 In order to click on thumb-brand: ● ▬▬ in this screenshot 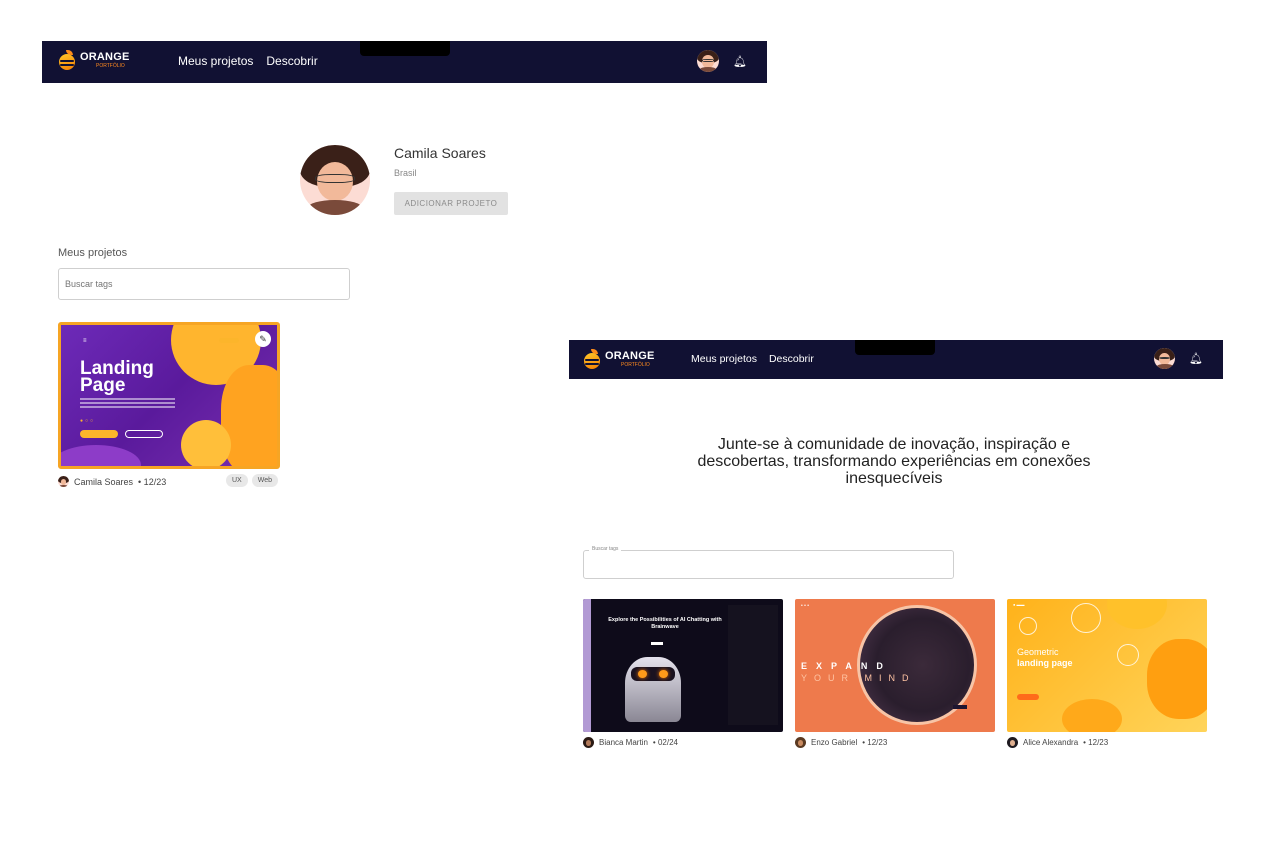, I will do `click(1019, 604)`.